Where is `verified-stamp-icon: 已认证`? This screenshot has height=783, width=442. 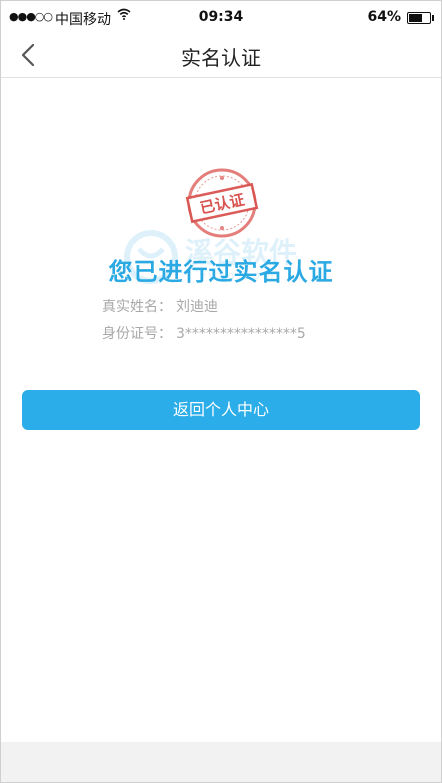 verified-stamp-icon: 已认证 is located at coordinates (222, 203).